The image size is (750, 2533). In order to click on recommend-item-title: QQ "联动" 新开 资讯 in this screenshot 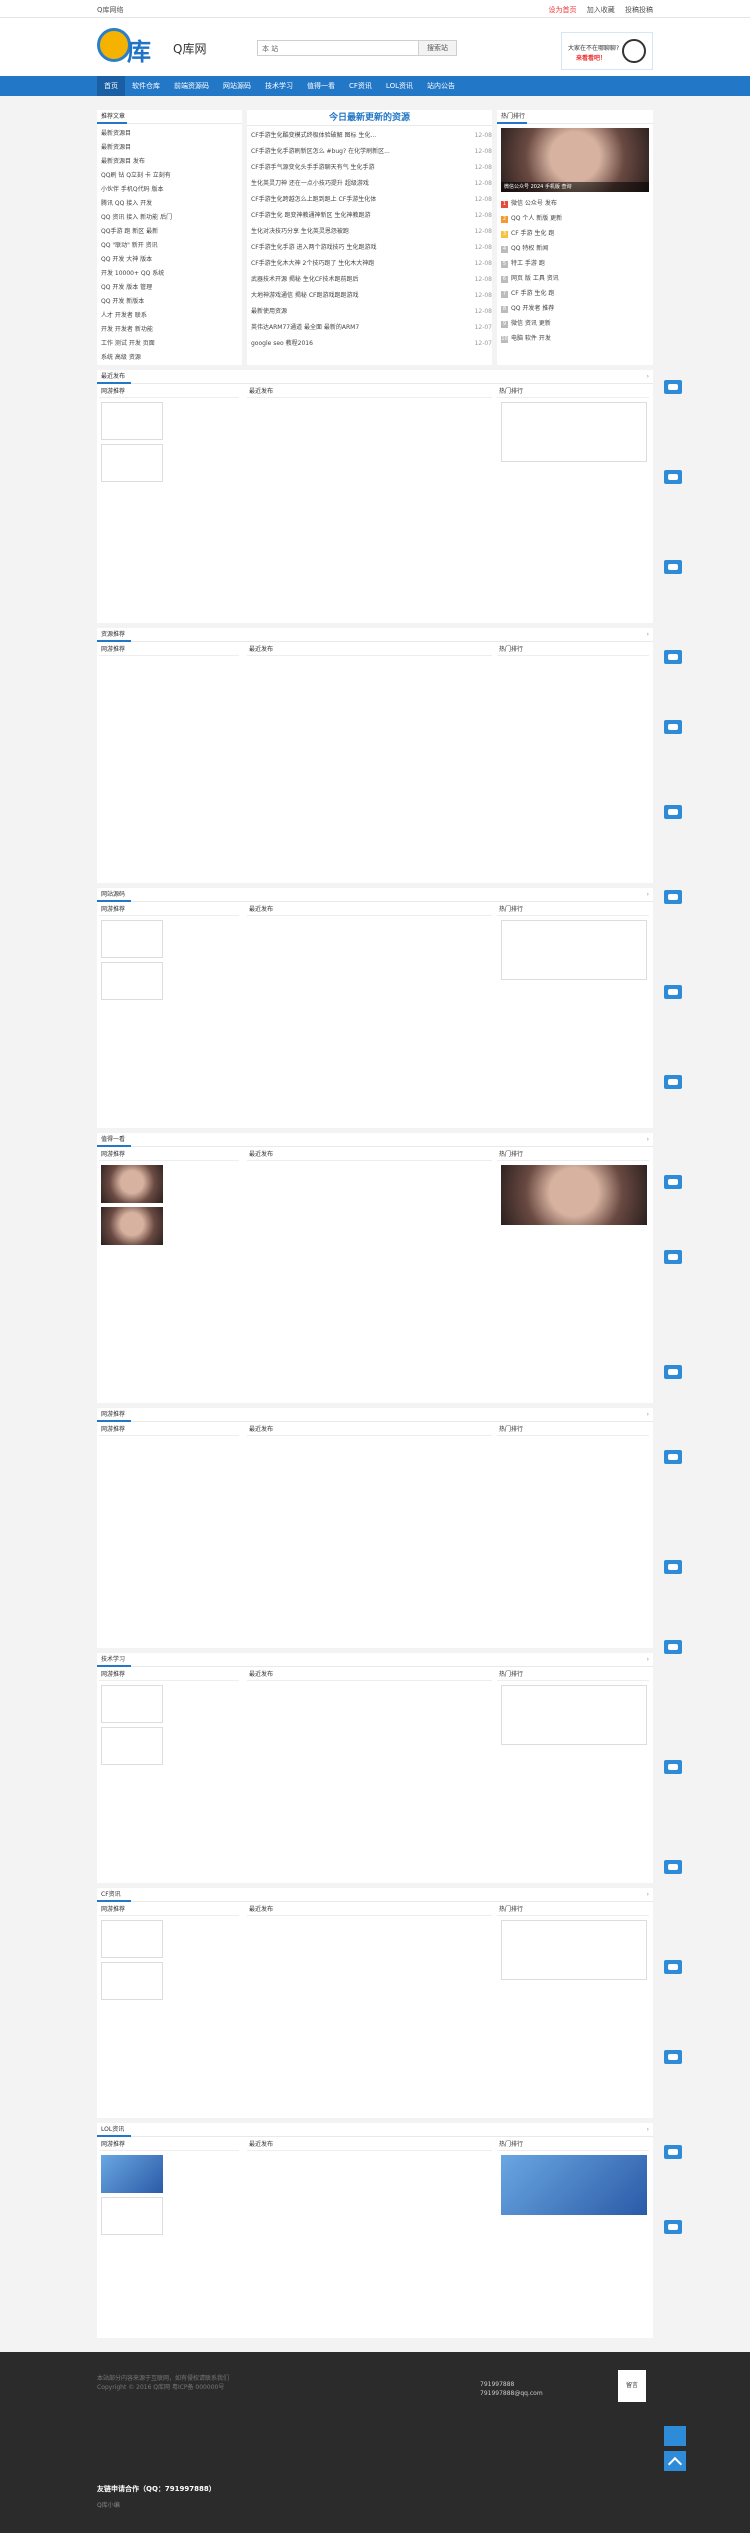, I will do `click(129, 245)`.